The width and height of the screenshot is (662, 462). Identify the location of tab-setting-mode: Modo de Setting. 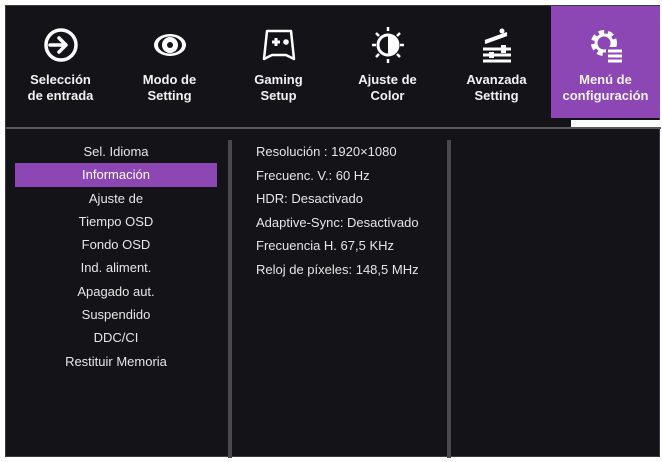
(169, 67).